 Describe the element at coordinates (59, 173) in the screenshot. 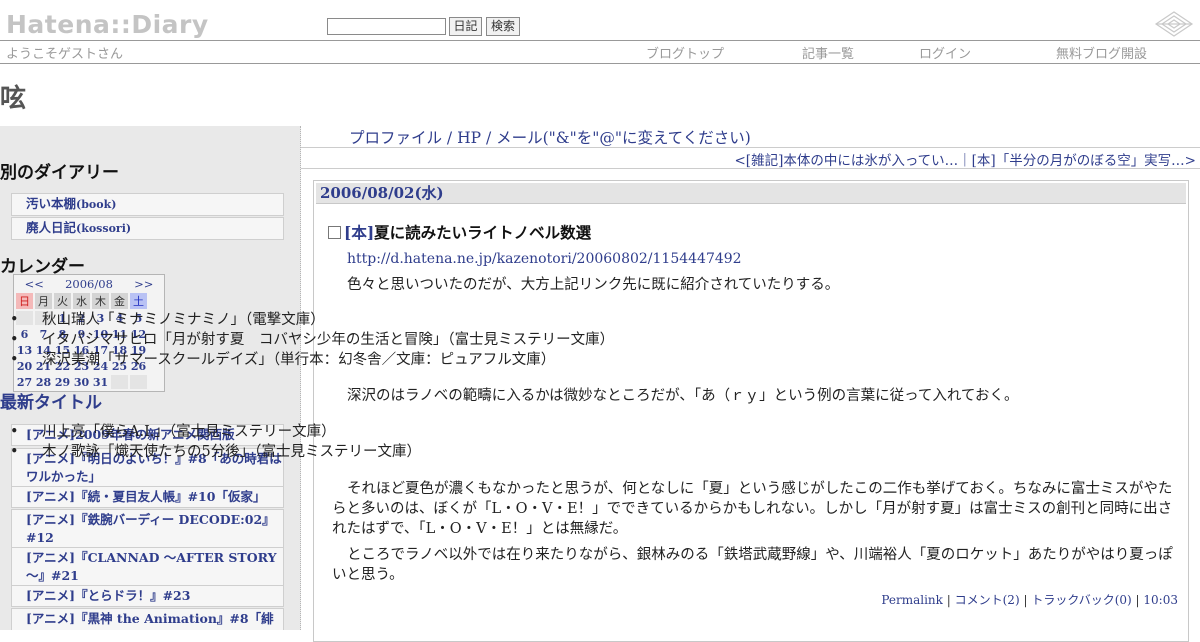

I see `other-diaries-heading: 別のダイアリー` at that location.